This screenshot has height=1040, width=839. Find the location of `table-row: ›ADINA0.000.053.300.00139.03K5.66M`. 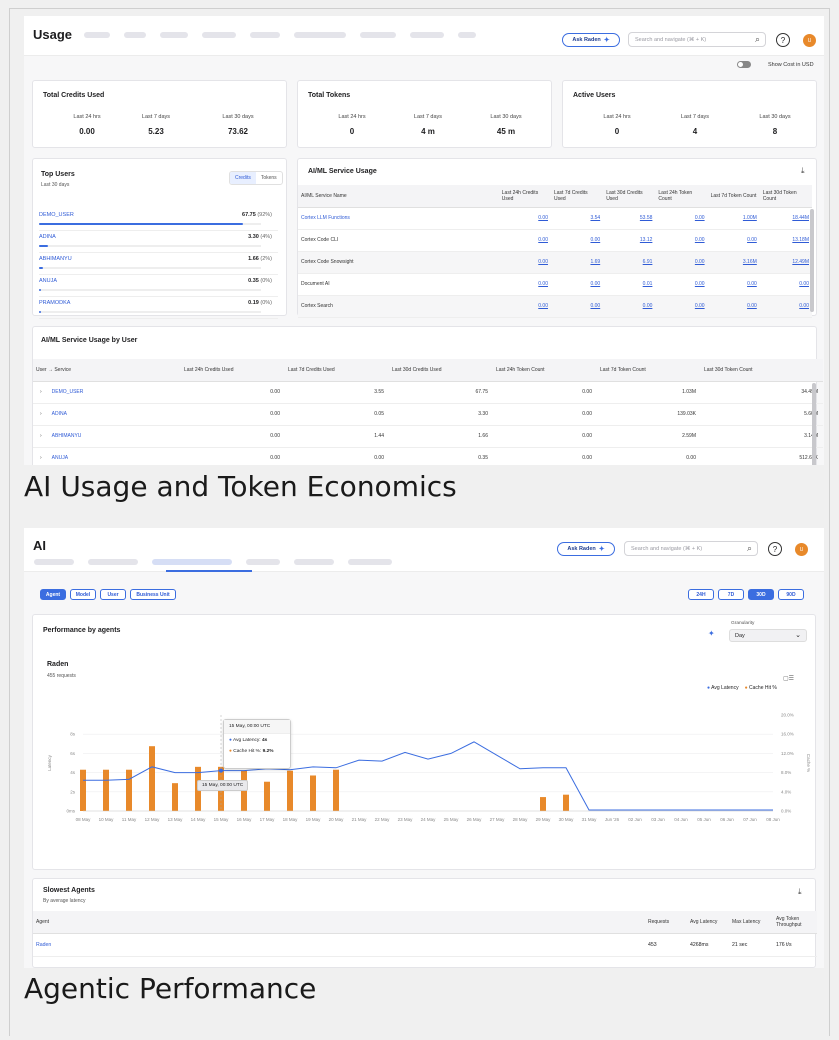

table-row: ›ADINA0.000.053.300.00139.03K5.66M is located at coordinates (428, 414).